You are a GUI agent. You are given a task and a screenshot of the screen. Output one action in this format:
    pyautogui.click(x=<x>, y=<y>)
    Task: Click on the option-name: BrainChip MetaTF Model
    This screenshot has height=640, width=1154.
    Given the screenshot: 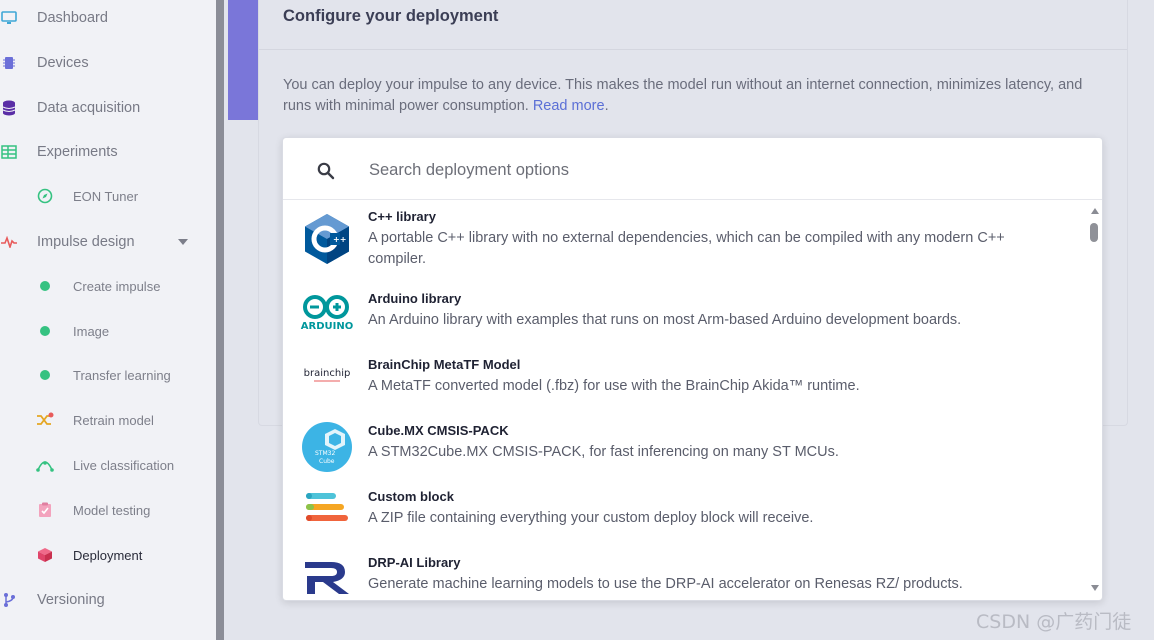 What is the action you would take?
    pyautogui.click(x=444, y=364)
    